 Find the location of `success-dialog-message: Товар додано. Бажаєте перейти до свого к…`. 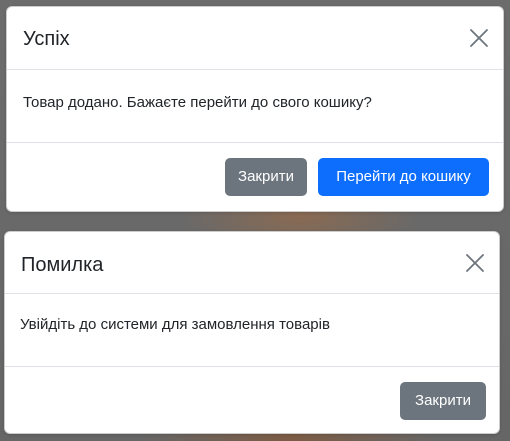

success-dialog-message: Товар додано. Бажаєте перейти до свого к… is located at coordinates (197, 102).